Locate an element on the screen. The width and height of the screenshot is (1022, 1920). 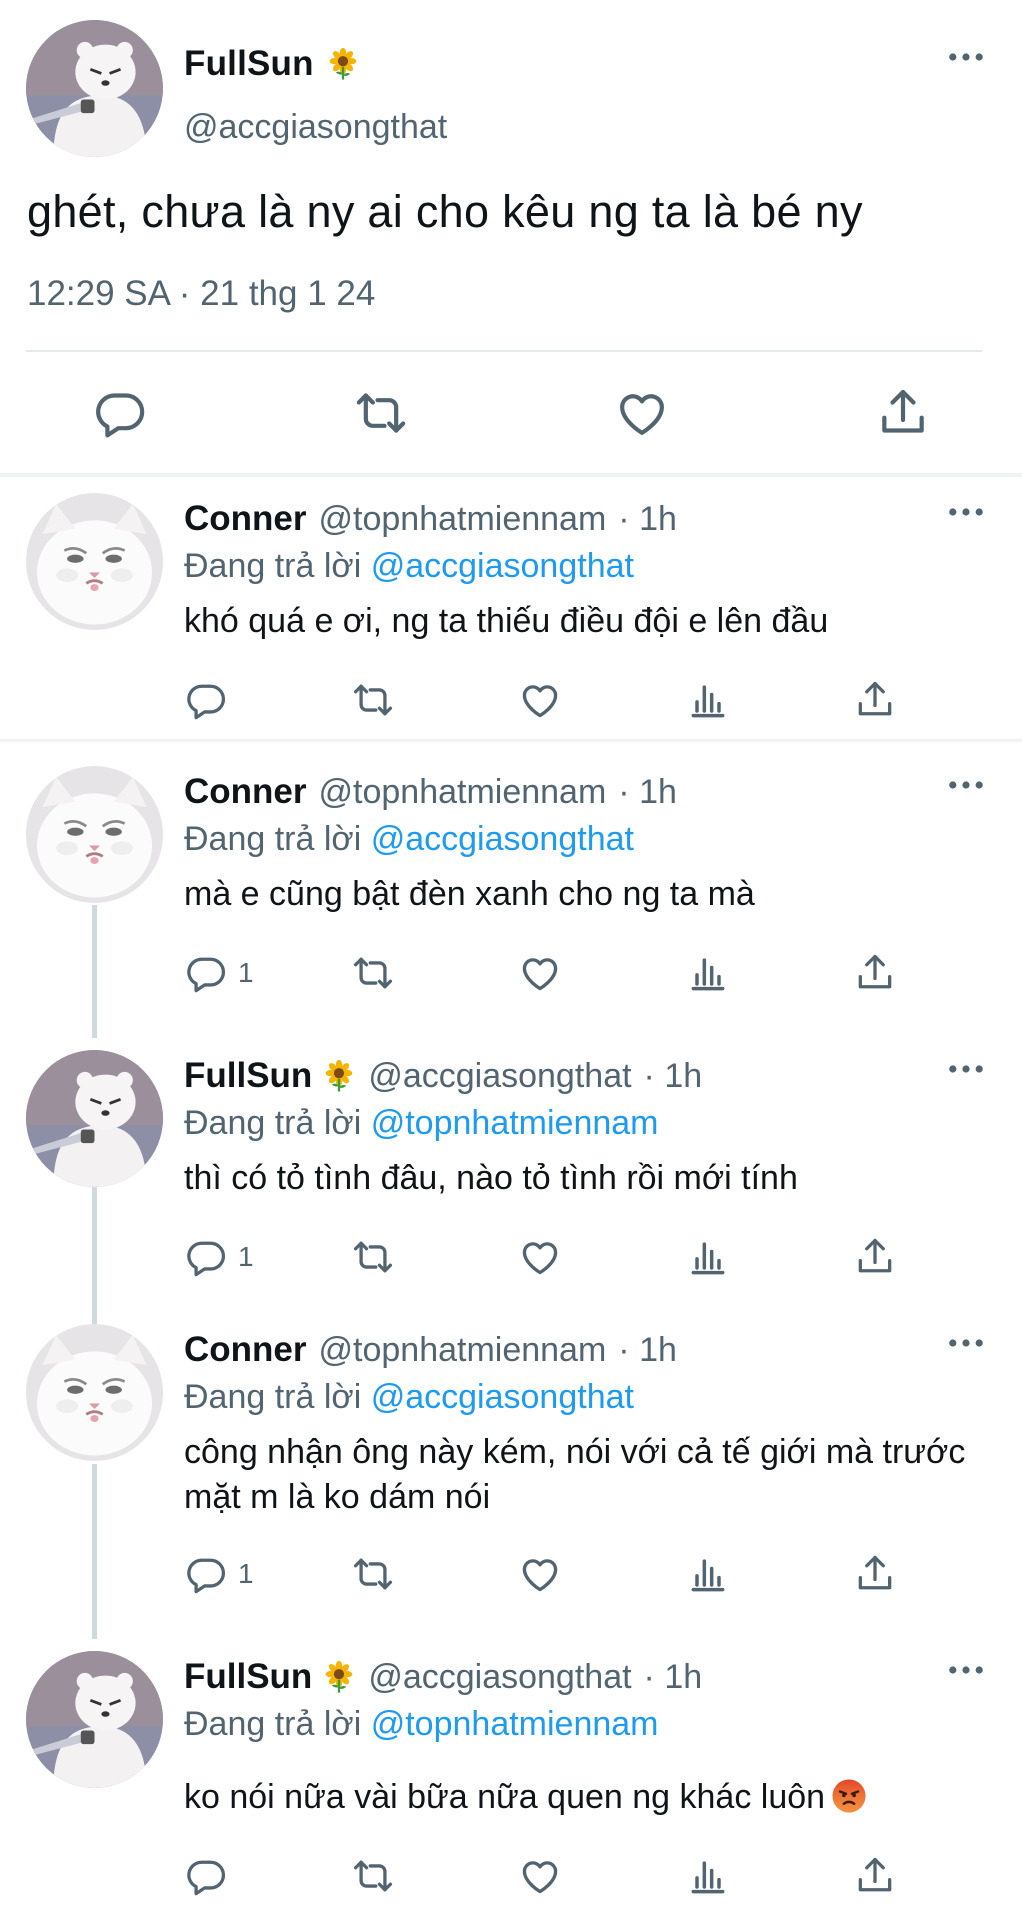
reply-body: ko nói nữa vài bữa nữa quen ng khác luôn is located at coordinates (589, 1797).